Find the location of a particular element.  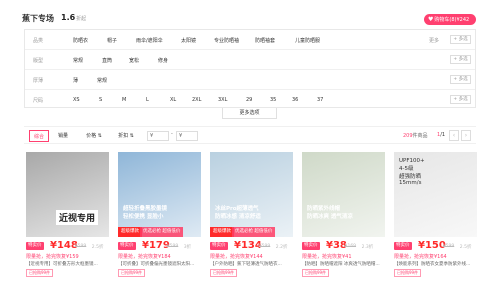

price-row: 特卖价 ¥134 ¥599 2.2折 is located at coordinates (251, 246).